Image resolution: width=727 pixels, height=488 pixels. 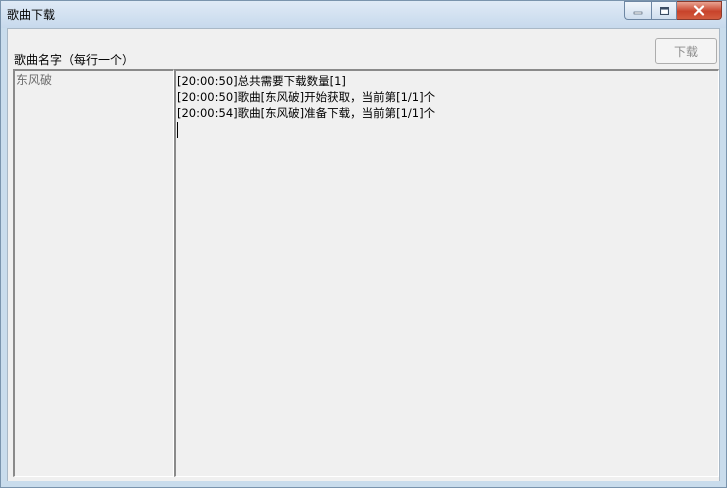 I want to click on window-title: 歌曲下载, so click(x=31, y=15).